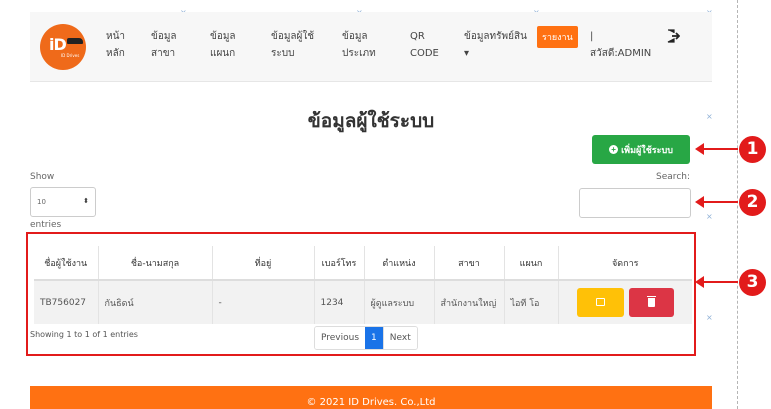 This screenshot has width=771, height=409. What do you see at coordinates (292, 45) in the screenshot?
I see `nav-users: ข้อมูลผู้ใช้ ระบบ` at bounding box center [292, 45].